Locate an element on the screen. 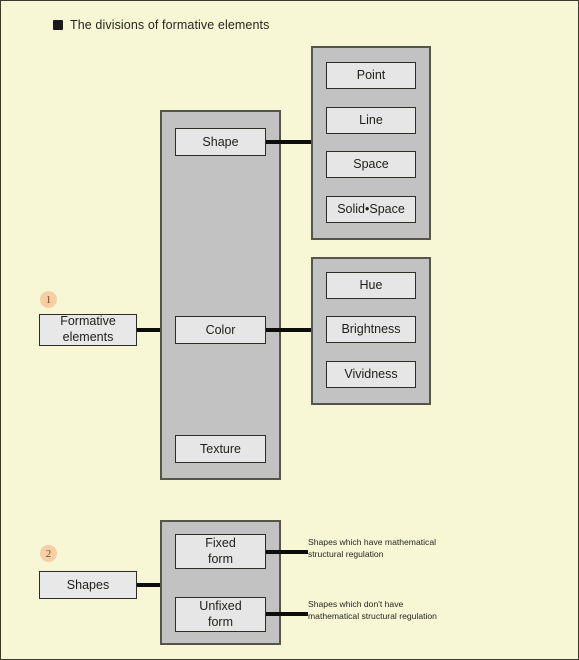 The image size is (579, 660). node-point: Point is located at coordinates (371, 75).